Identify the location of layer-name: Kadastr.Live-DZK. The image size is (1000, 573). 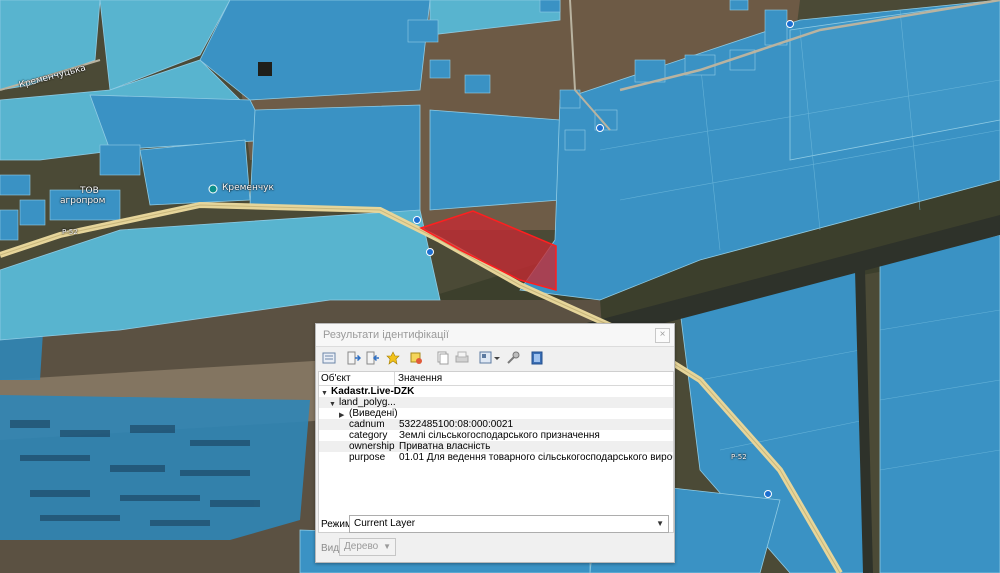
(373, 391).